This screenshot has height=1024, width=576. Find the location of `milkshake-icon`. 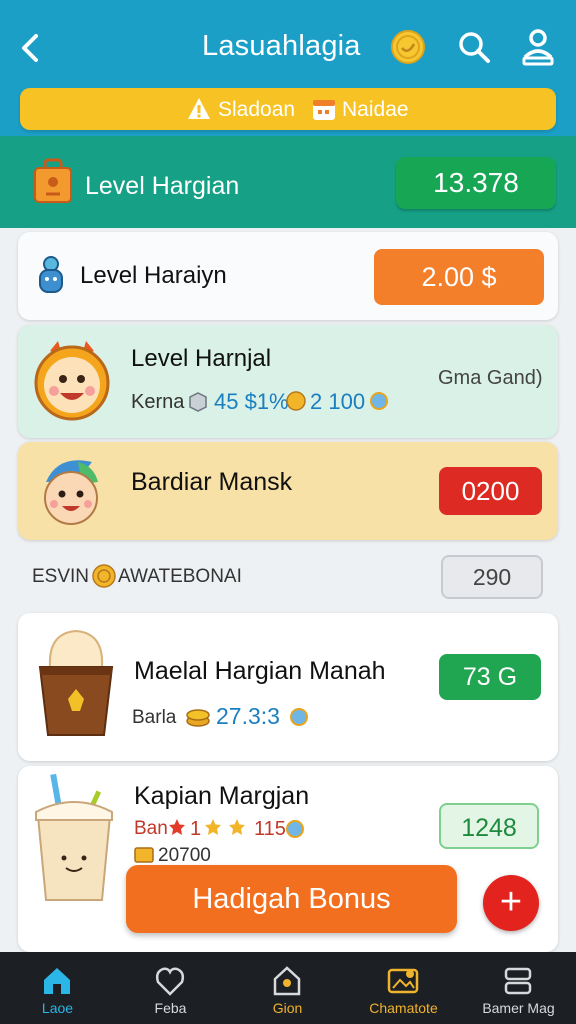

milkshake-icon is located at coordinates (74, 837).